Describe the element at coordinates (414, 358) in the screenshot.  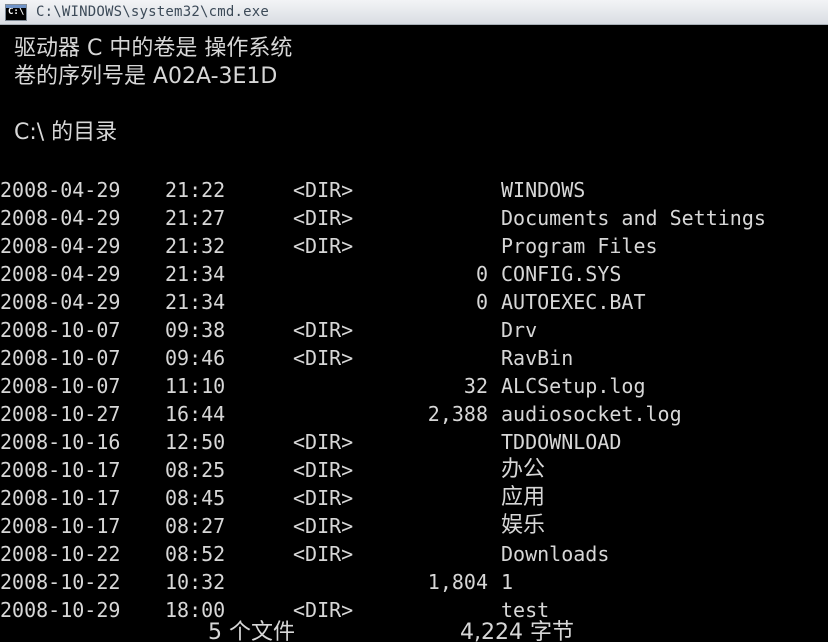
I see `directory-entry-row: 2008-10-07 09:46 <DIR> RavBin` at that location.